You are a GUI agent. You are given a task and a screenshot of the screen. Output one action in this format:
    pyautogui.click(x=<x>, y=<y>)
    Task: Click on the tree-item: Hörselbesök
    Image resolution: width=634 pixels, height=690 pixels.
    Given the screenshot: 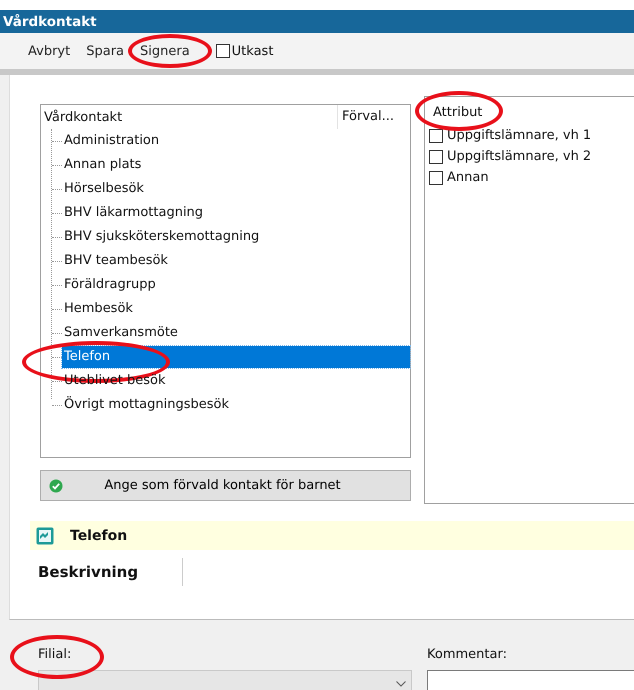 What is the action you would take?
    pyautogui.click(x=104, y=189)
    